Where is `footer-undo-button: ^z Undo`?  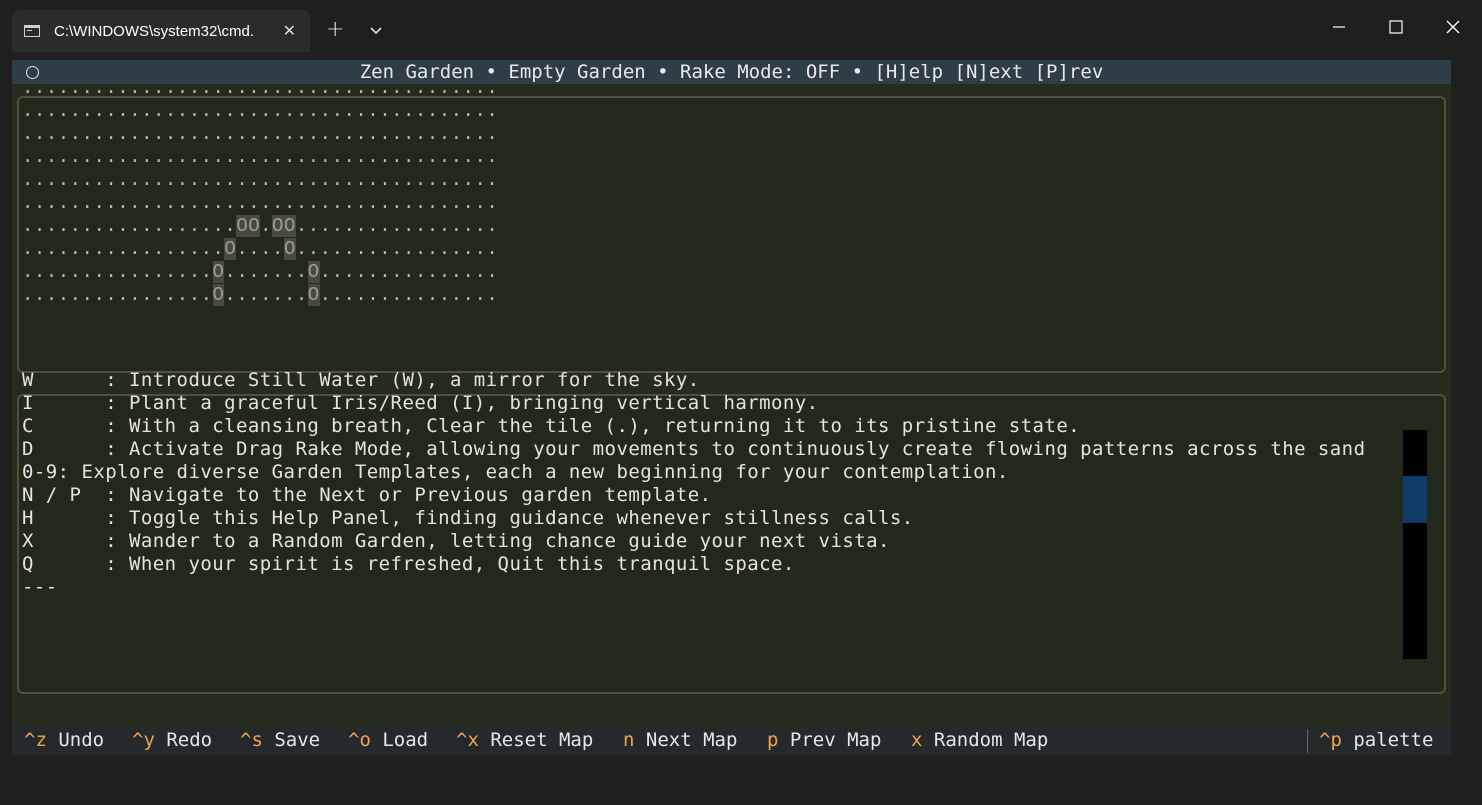 footer-undo-button: ^z Undo is located at coordinates (64, 740).